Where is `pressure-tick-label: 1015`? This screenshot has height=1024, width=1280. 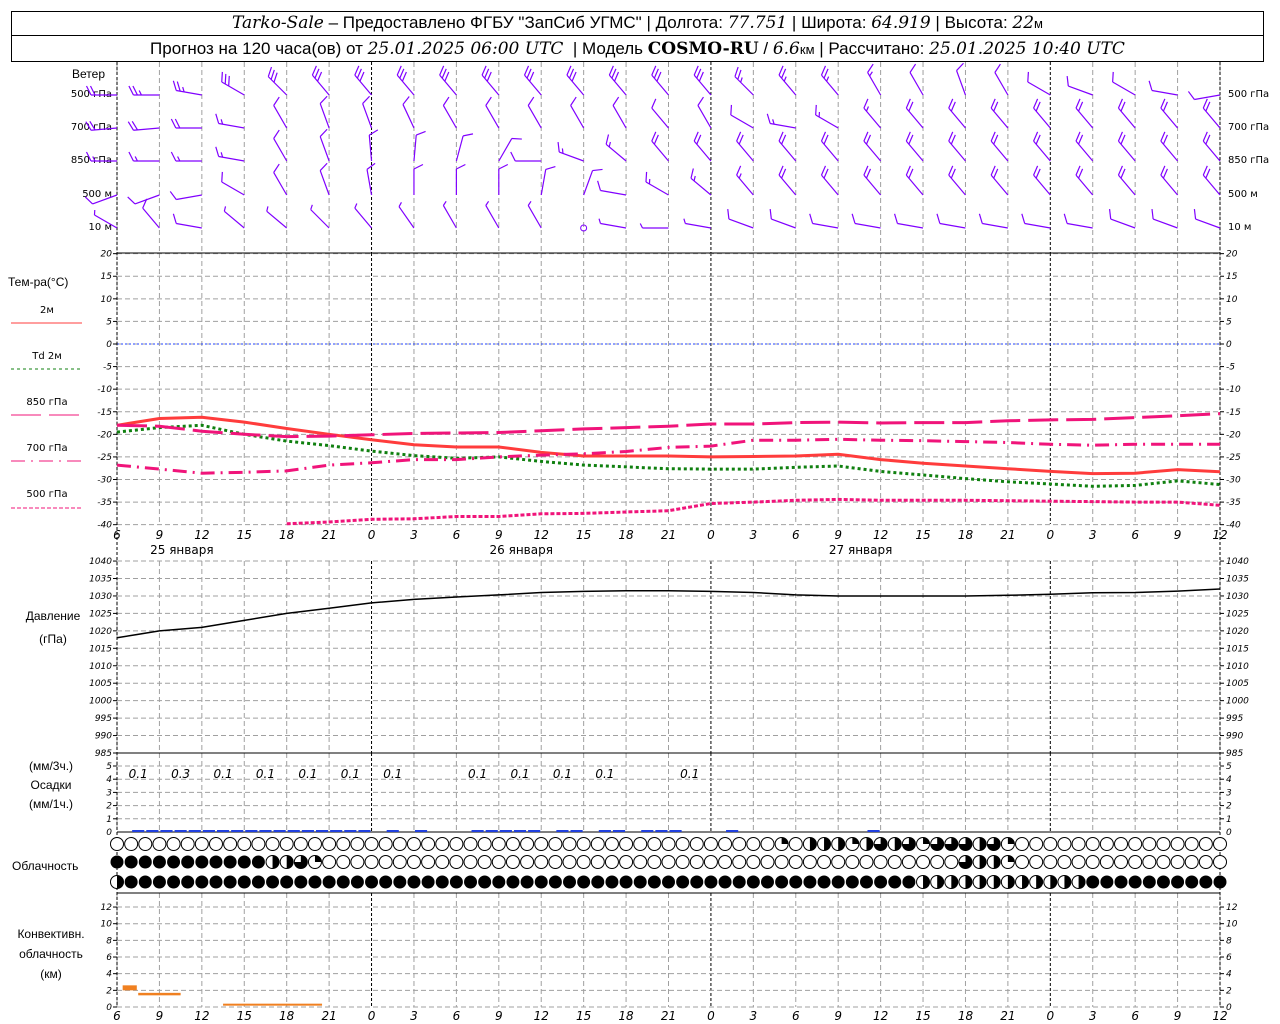 pressure-tick-label: 1015 is located at coordinates (1237, 649).